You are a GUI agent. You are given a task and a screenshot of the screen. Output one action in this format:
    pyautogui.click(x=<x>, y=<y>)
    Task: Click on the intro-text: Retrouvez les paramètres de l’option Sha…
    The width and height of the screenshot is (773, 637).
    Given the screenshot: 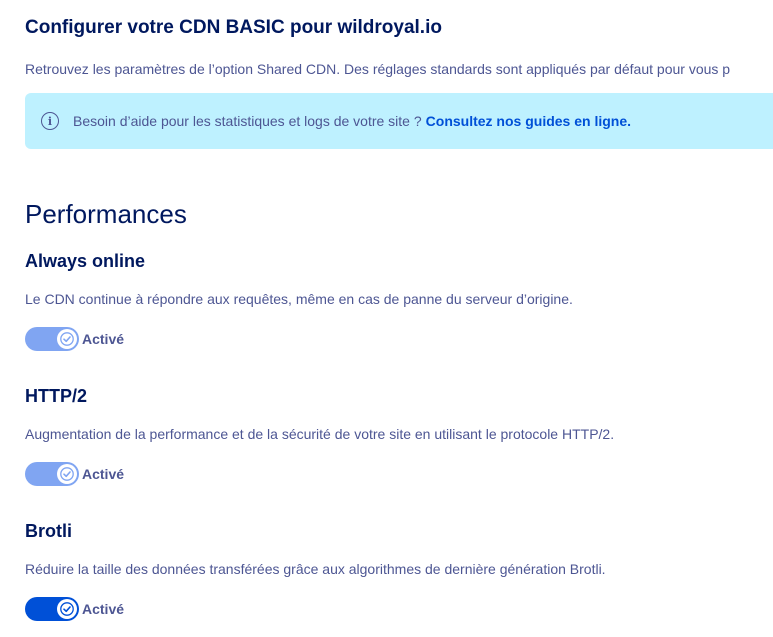 What is the action you would take?
    pyautogui.click(x=378, y=69)
    